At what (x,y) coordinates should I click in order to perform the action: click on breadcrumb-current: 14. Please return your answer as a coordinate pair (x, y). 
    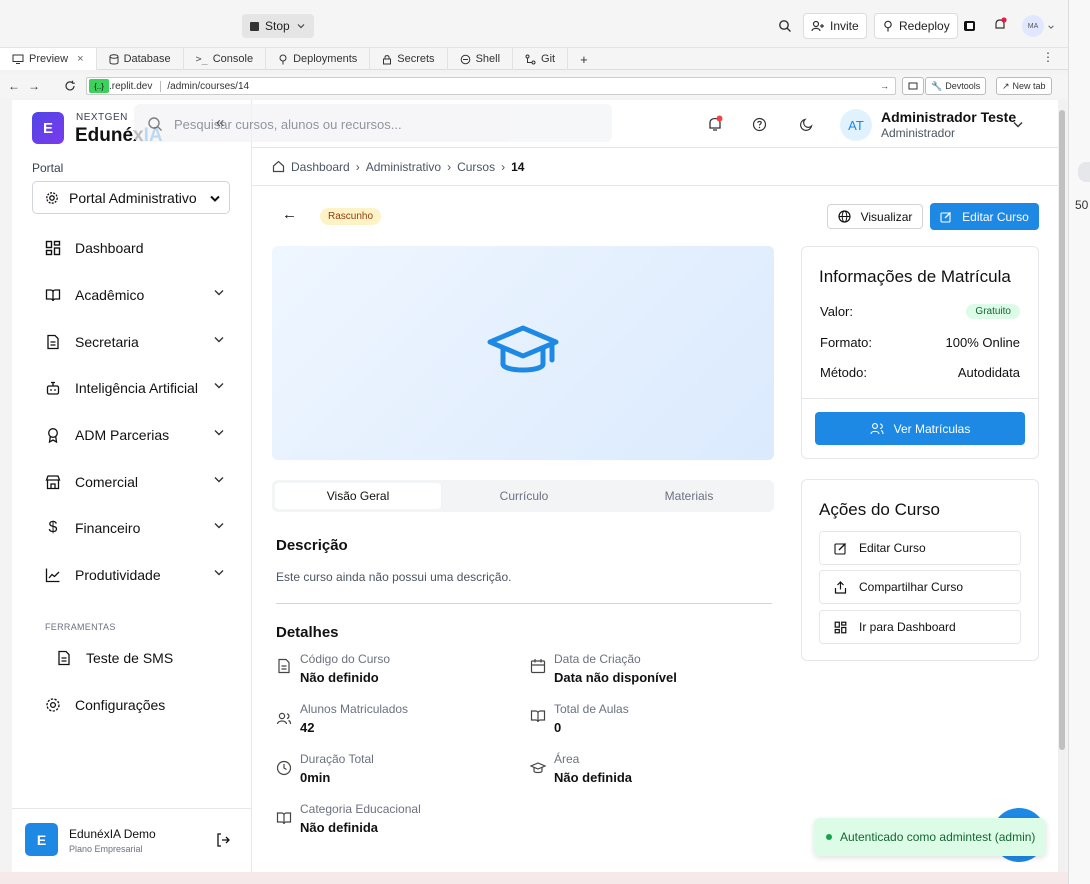
    Looking at the image, I should click on (518, 166).